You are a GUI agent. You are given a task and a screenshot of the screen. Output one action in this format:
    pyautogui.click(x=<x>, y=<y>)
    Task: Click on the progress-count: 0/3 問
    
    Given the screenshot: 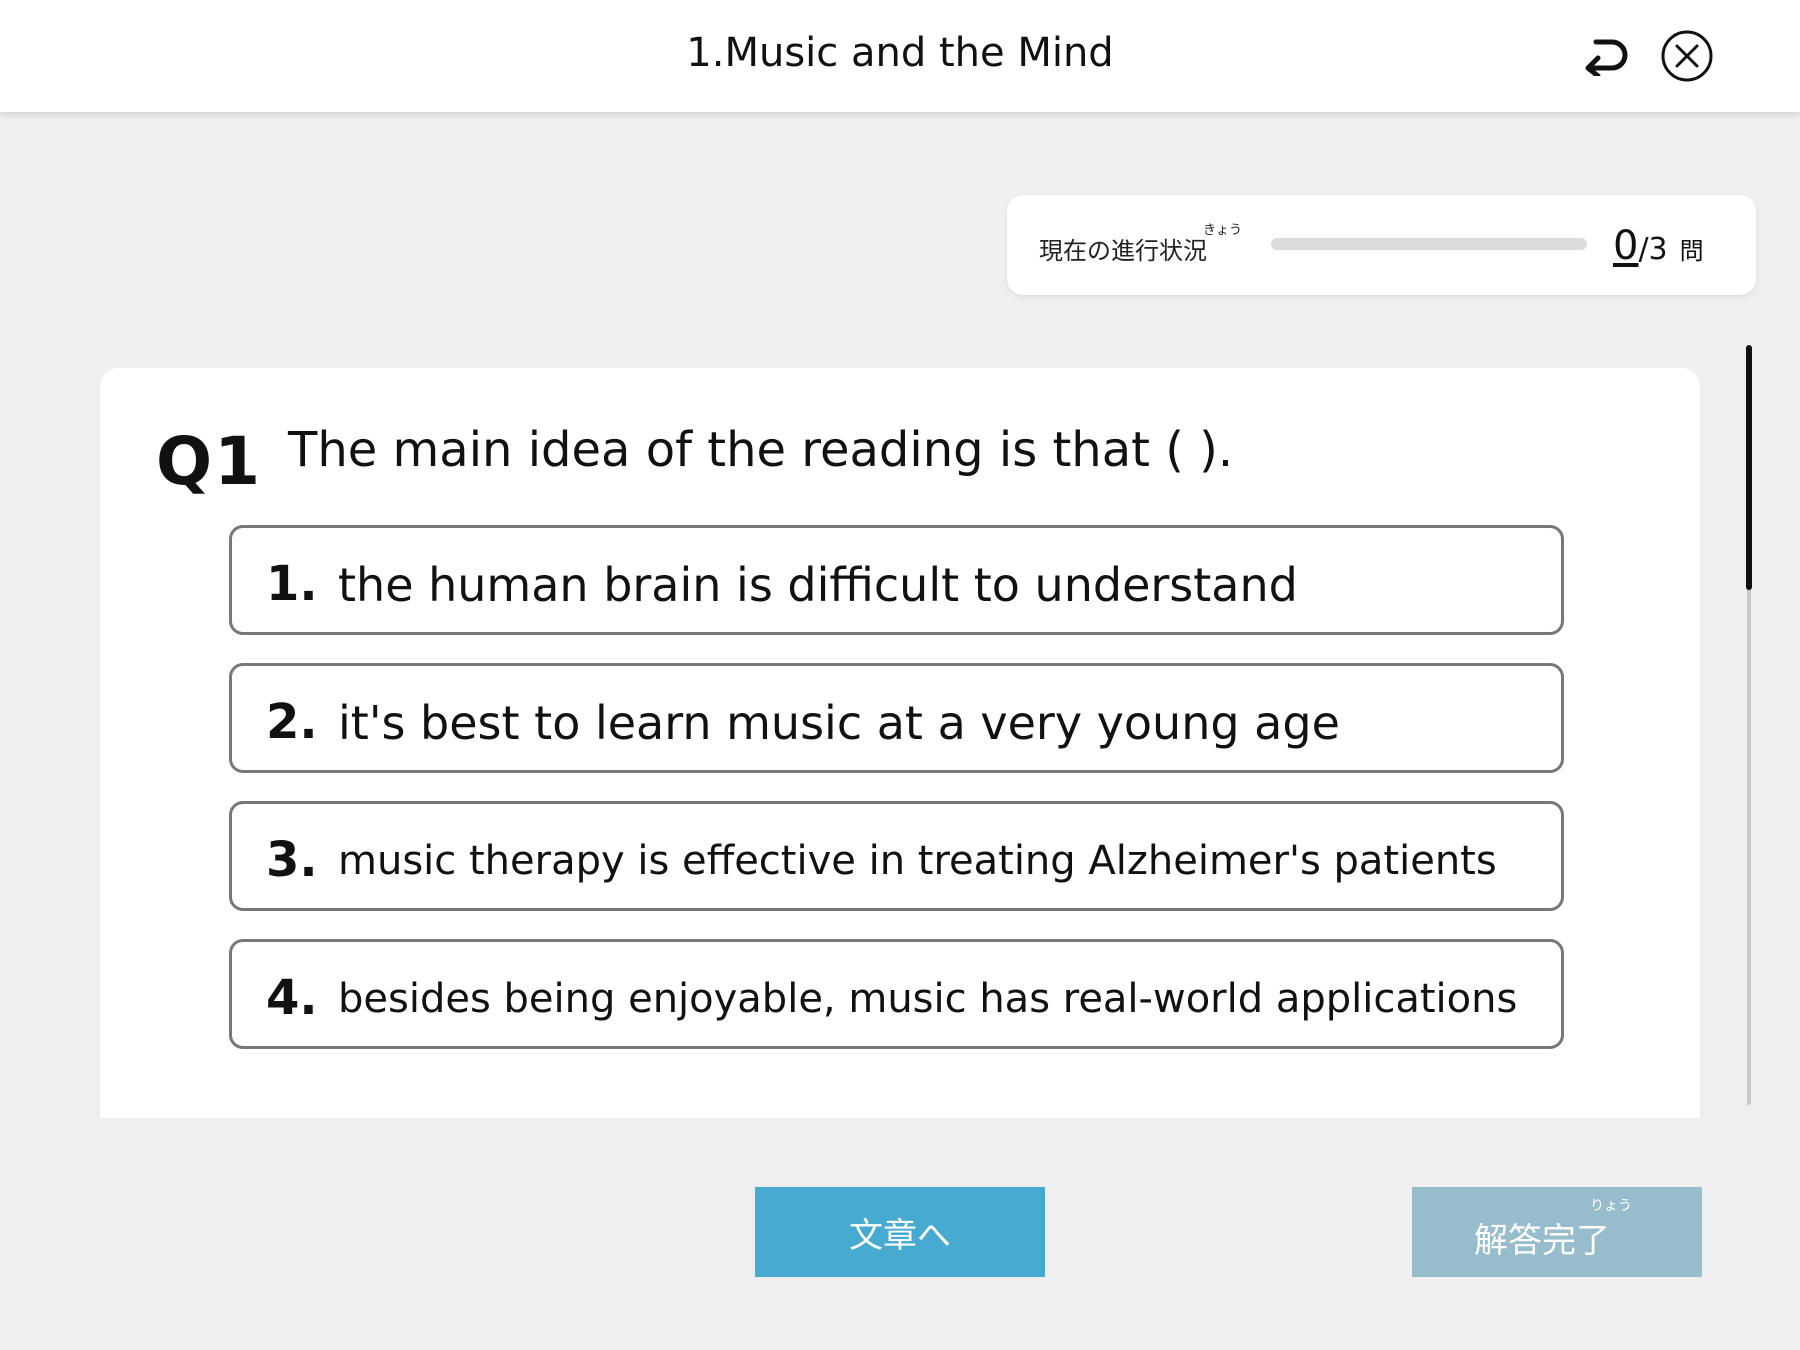 What is the action you would take?
    pyautogui.click(x=1658, y=246)
    